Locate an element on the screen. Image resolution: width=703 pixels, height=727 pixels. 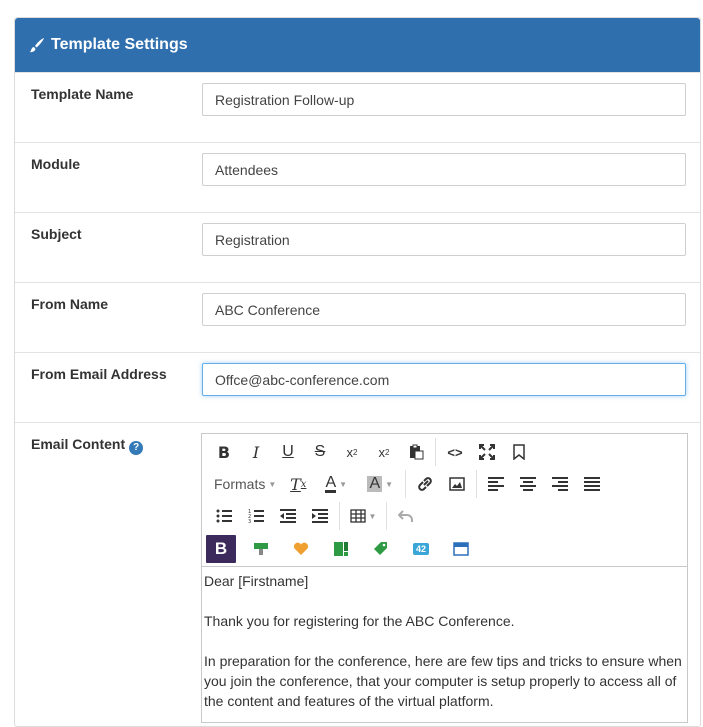
indent-icon is located at coordinates (320, 516).